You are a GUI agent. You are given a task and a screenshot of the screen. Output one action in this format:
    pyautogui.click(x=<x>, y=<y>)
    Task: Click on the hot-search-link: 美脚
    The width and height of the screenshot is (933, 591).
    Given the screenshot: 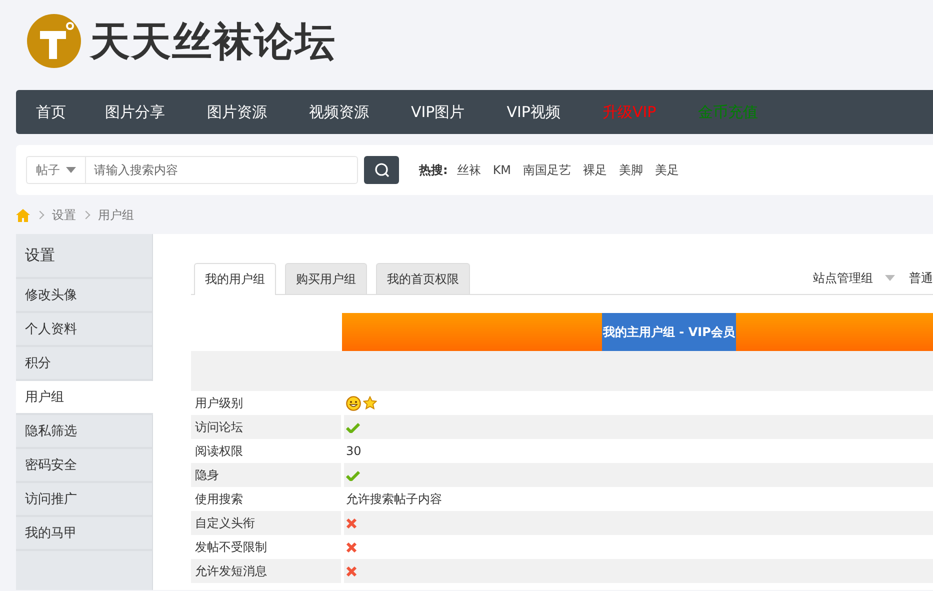 What is the action you would take?
    pyautogui.click(x=631, y=170)
    